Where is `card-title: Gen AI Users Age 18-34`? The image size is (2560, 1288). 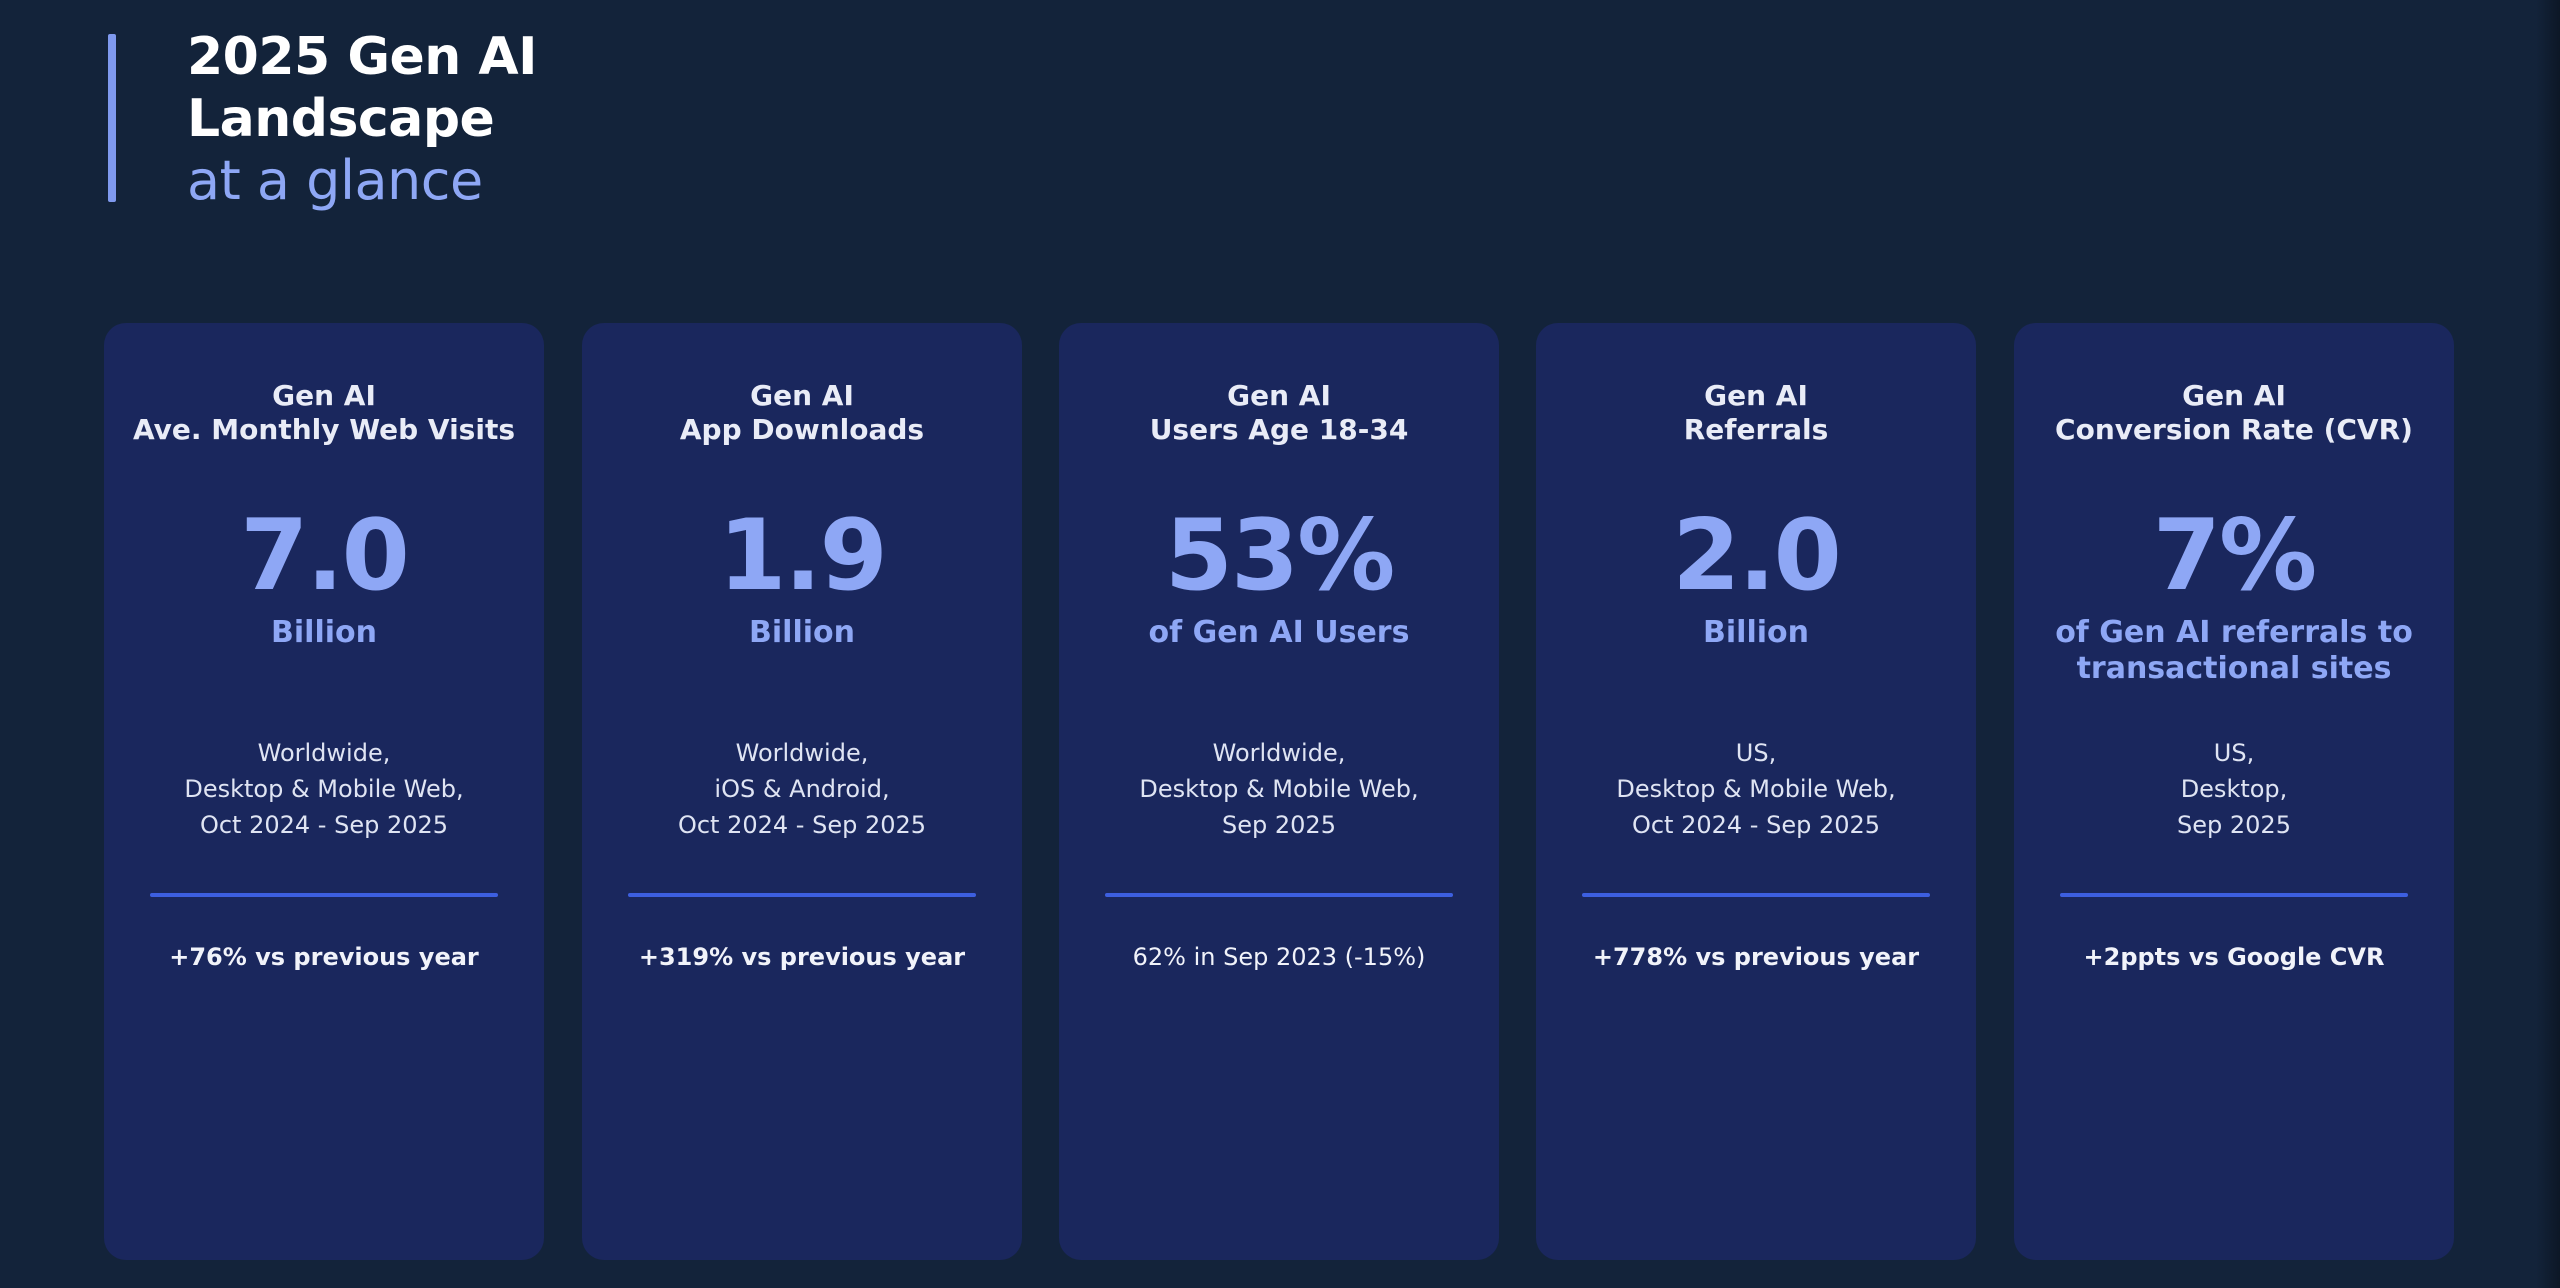 card-title: Gen AI Users Age 18-34 is located at coordinates (1279, 413).